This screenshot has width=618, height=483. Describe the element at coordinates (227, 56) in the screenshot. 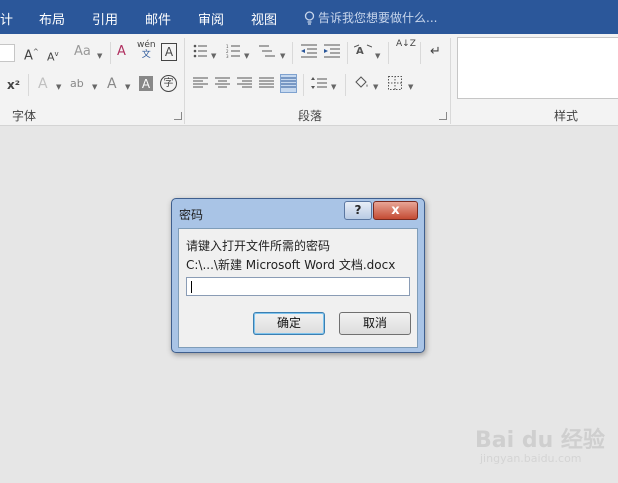

I see `svg-text: 3` at that location.